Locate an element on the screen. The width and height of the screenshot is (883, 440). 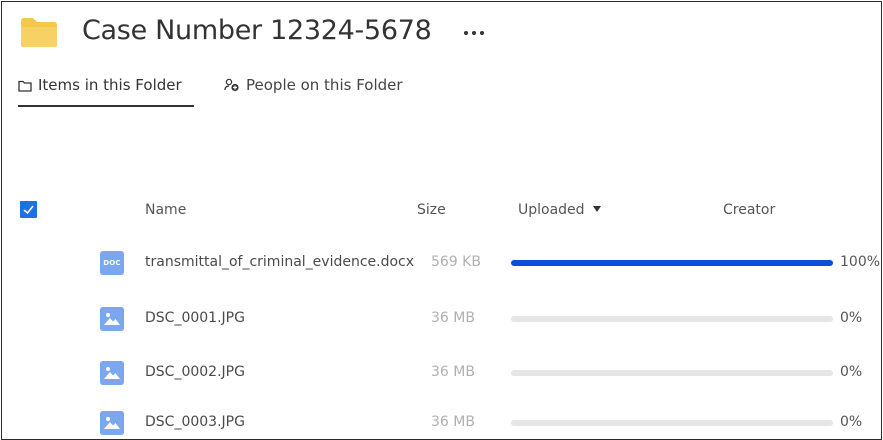
folder-icon is located at coordinates (39, 32).